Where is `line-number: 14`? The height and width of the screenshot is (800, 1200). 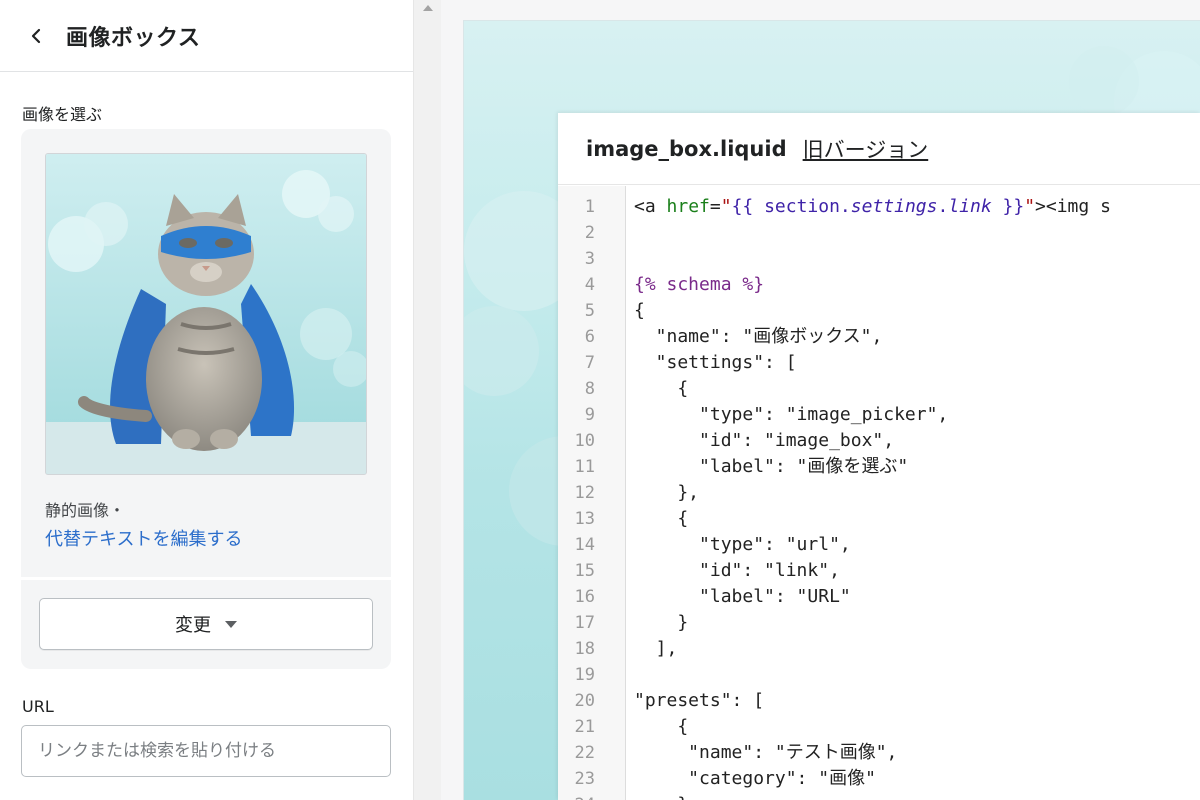
line-number: 14 is located at coordinates (584, 545).